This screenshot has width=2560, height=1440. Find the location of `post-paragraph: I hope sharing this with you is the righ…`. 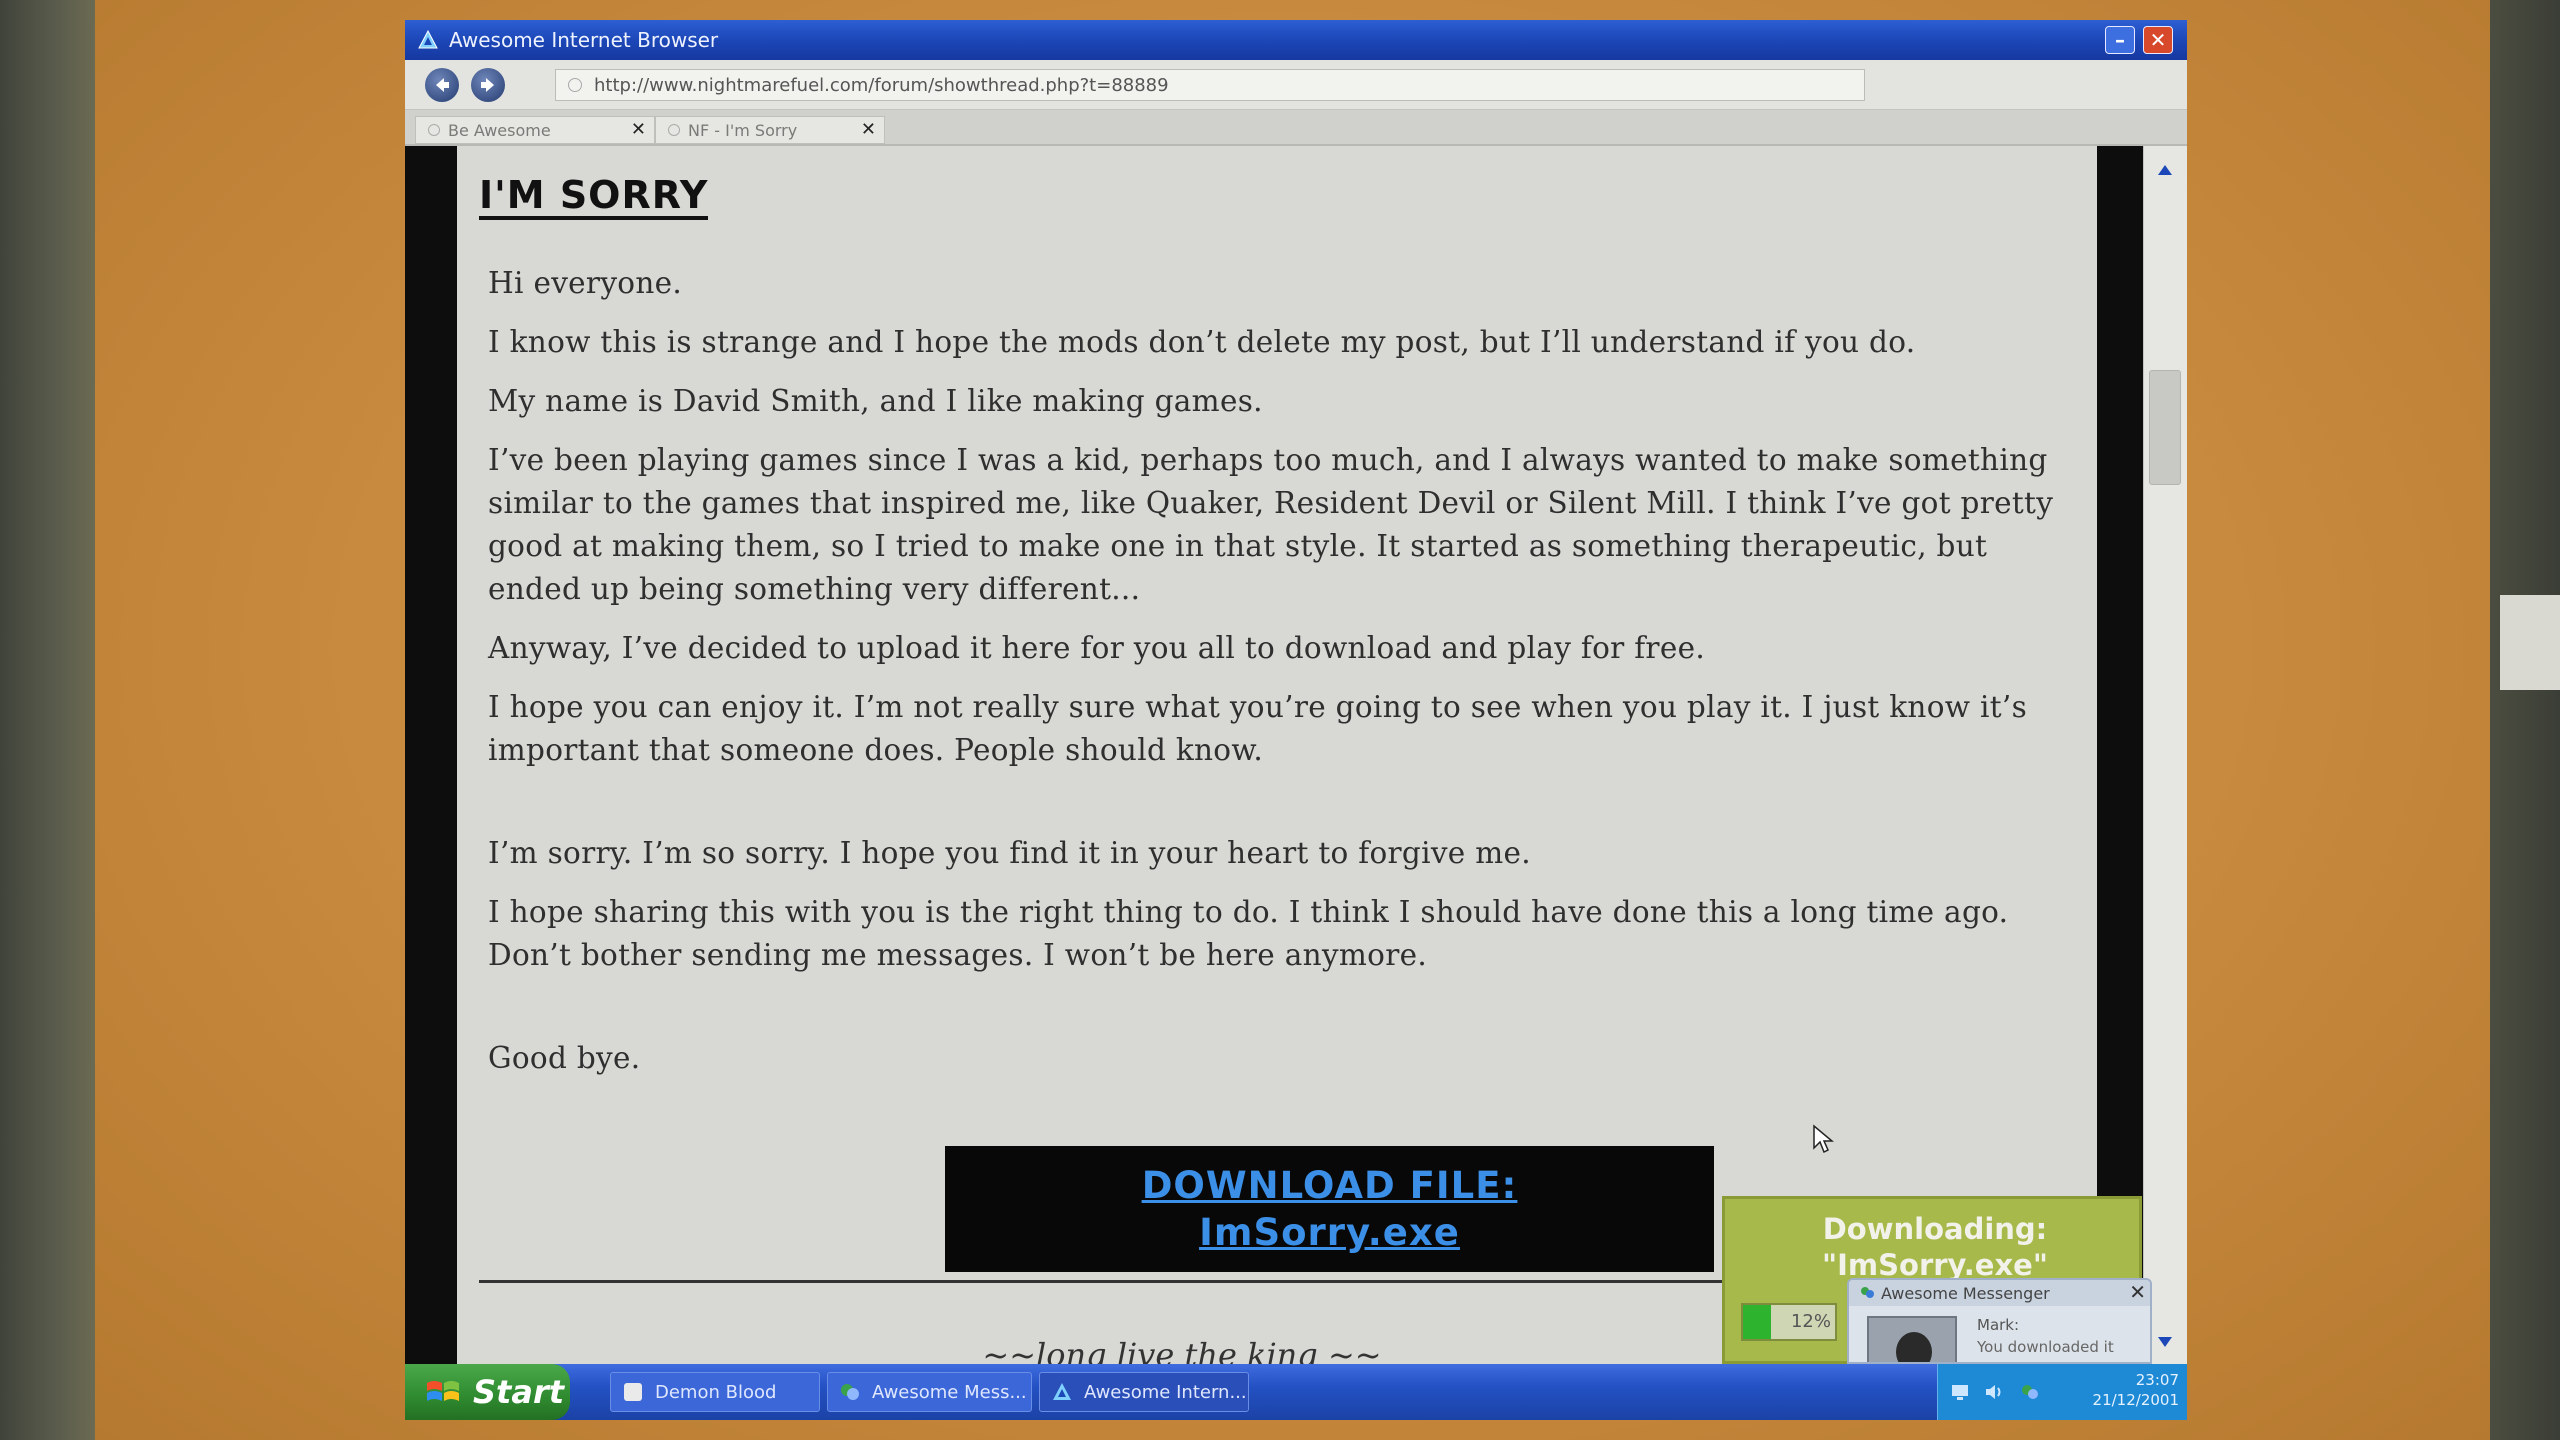

post-paragraph: I hope sharing this with you is the righ… is located at coordinates (1248, 933).